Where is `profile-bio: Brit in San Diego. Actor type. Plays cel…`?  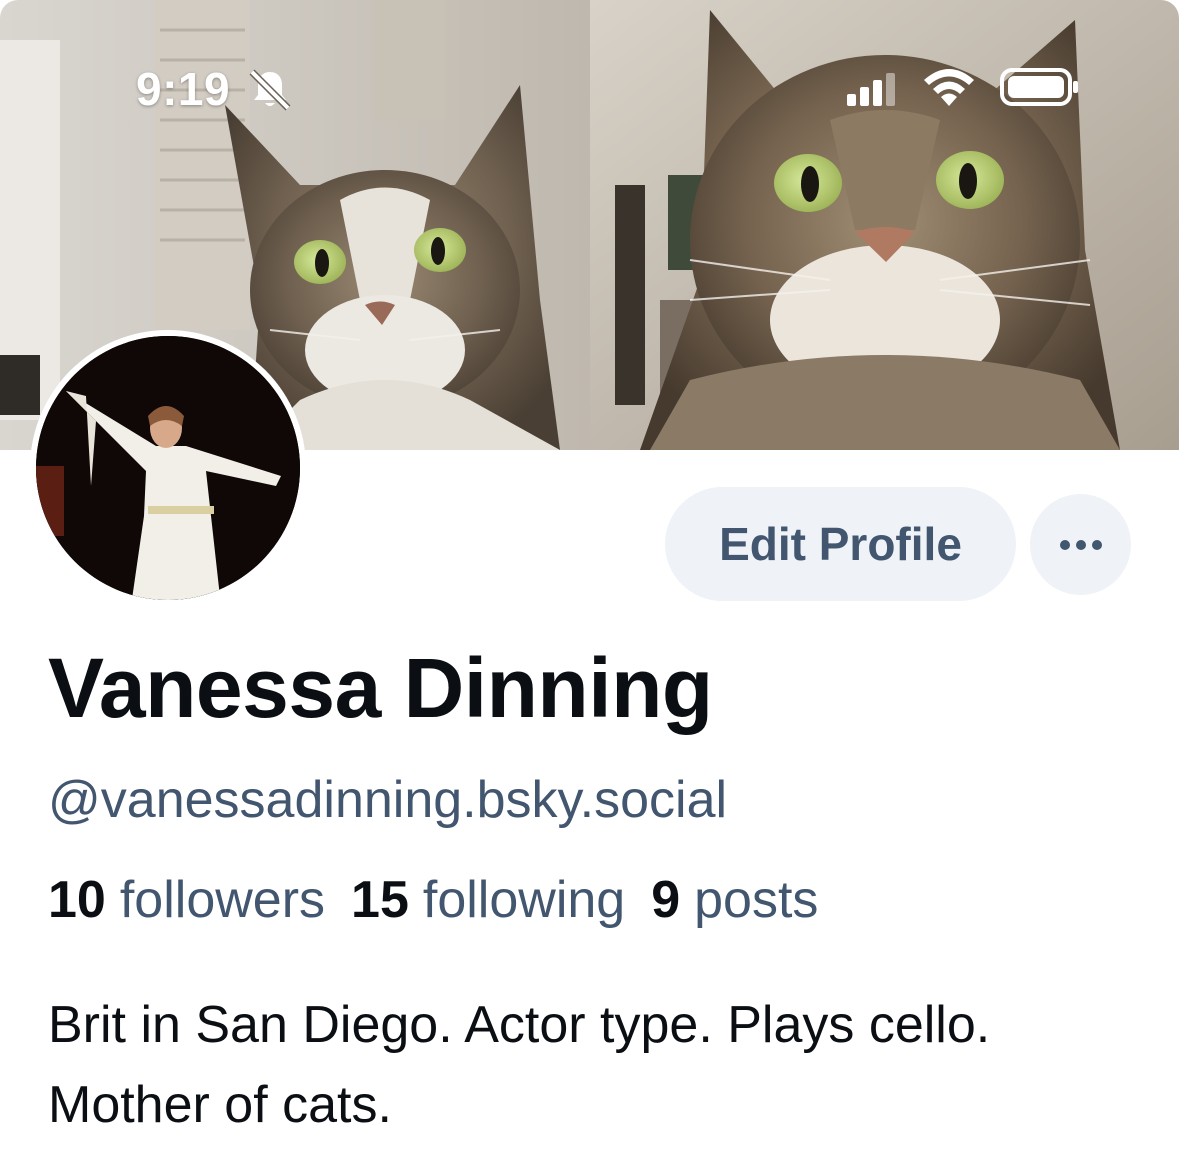
profile-bio: Brit in San Diego. Actor type. Plays cel… is located at coordinates (519, 1065).